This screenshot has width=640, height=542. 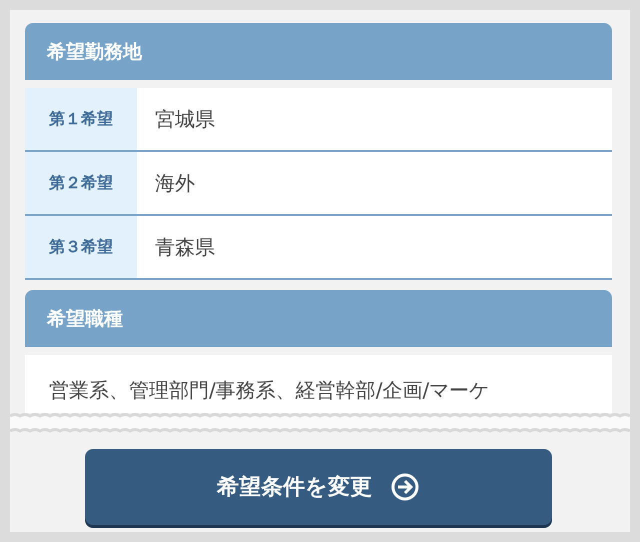 What do you see at coordinates (374, 247) in the screenshot?
I see `choice-value: 青森県` at bounding box center [374, 247].